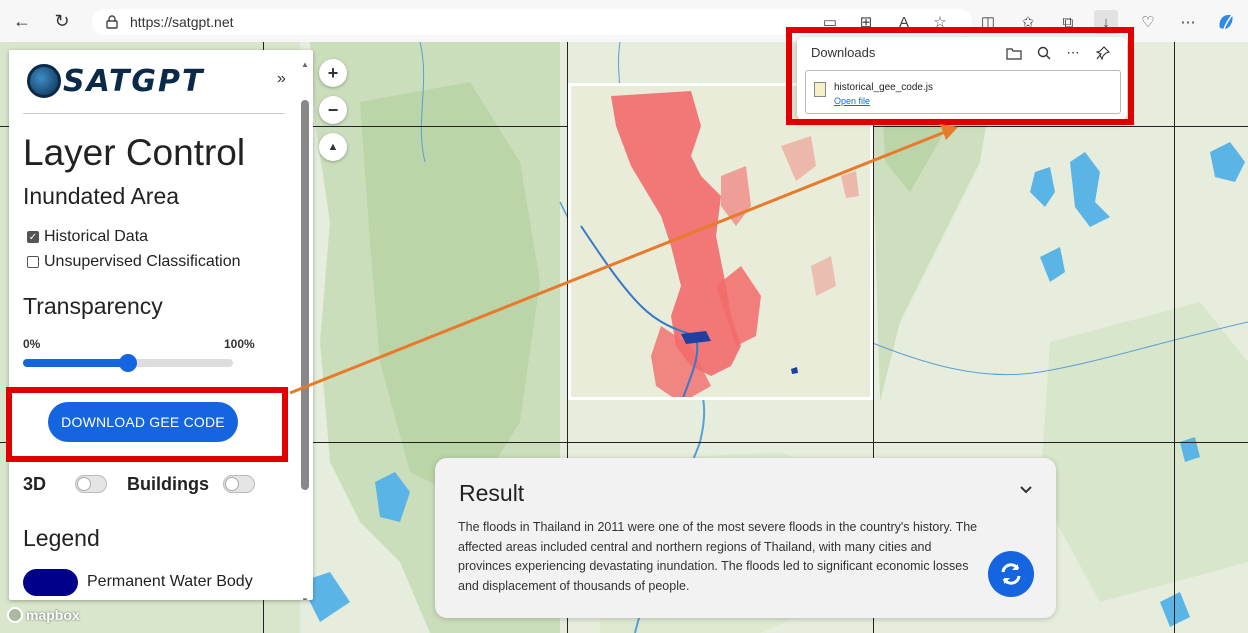 This screenshot has height=633, width=1248. I want to click on transparency-slider, so click(128, 363).